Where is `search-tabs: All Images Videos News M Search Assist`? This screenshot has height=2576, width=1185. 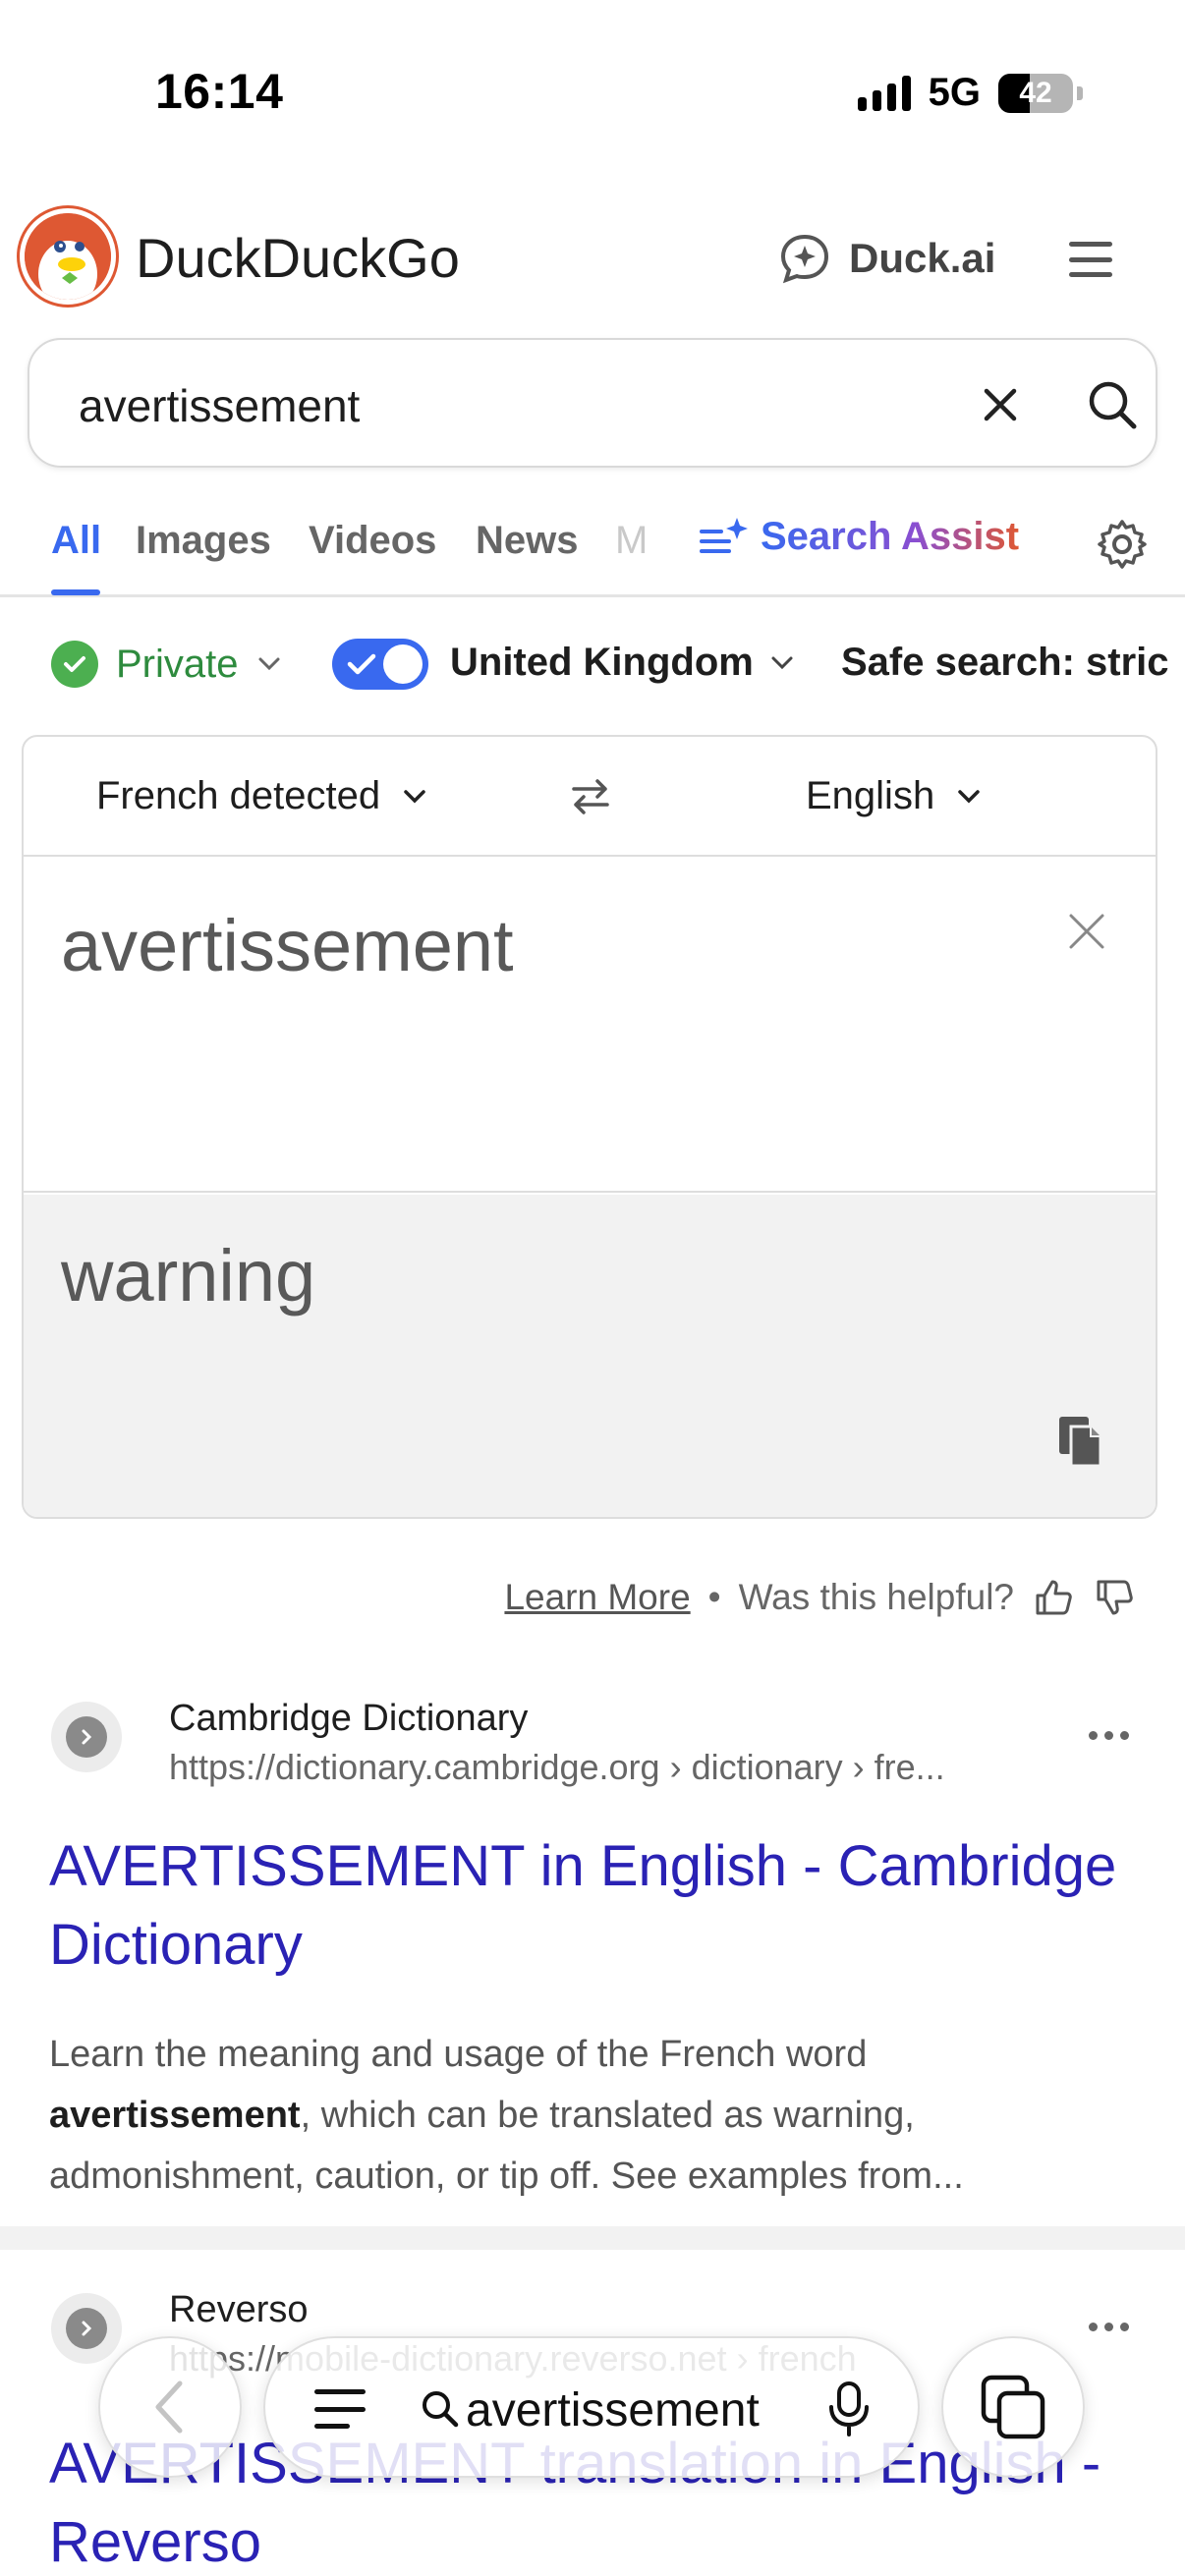 search-tabs: All Images Videos News M Search Assist is located at coordinates (592, 544).